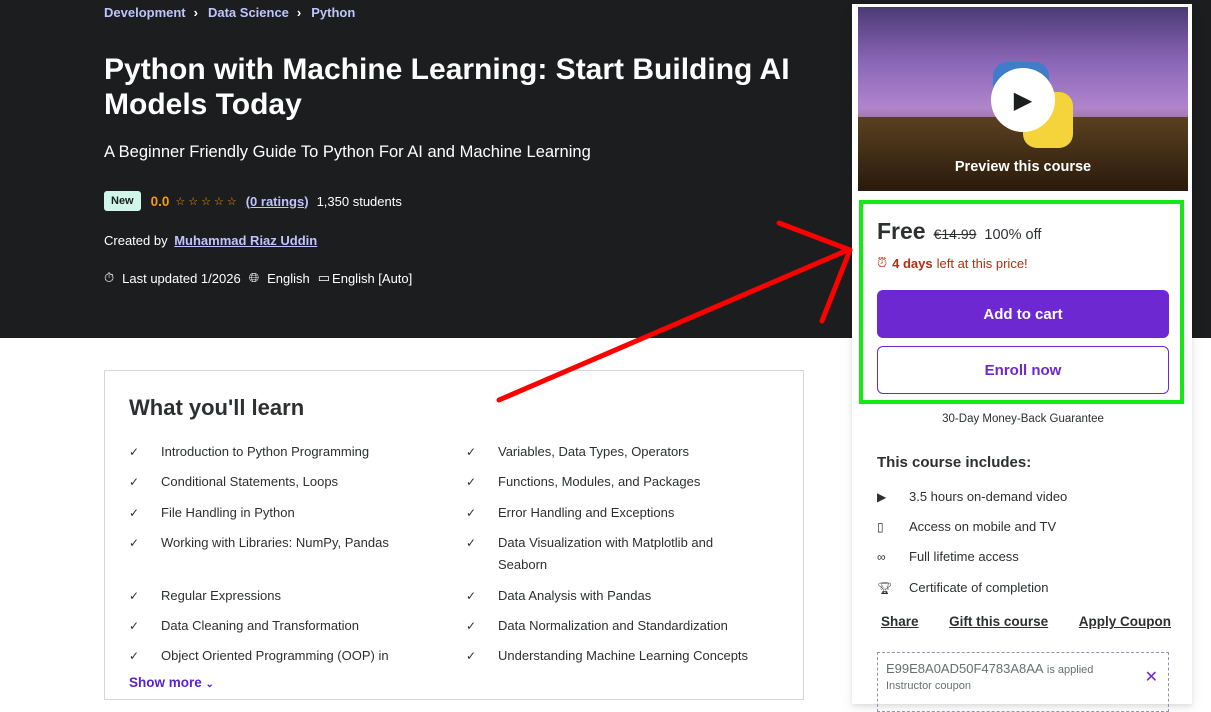 The image size is (1211, 712). I want to click on preview-label: Preview this course, so click(1023, 167).